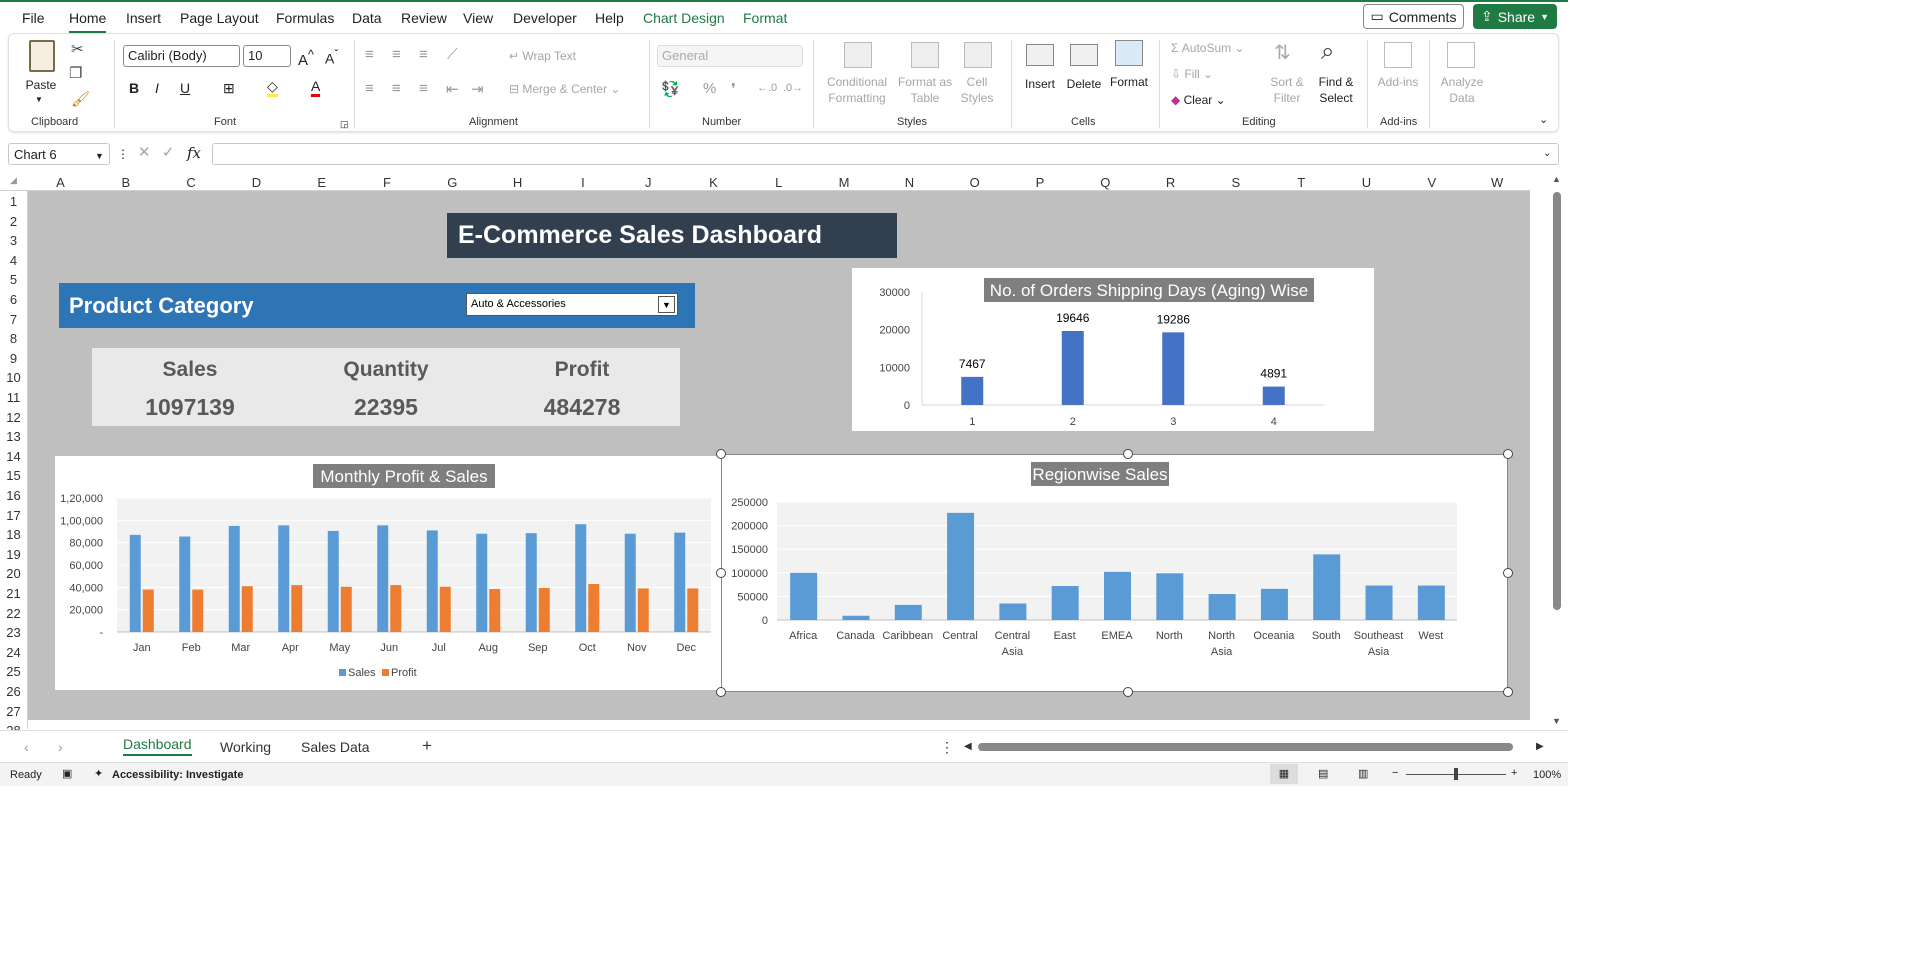  Describe the element at coordinates (452, 89) in the screenshot. I see `decrease-indent-icon: ⇤` at that location.